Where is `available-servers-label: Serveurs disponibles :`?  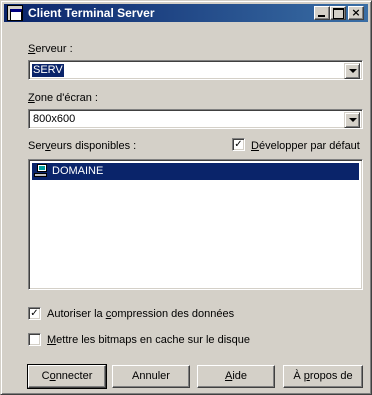
available-servers-label: Serveurs disponibles : is located at coordinates (82, 146).